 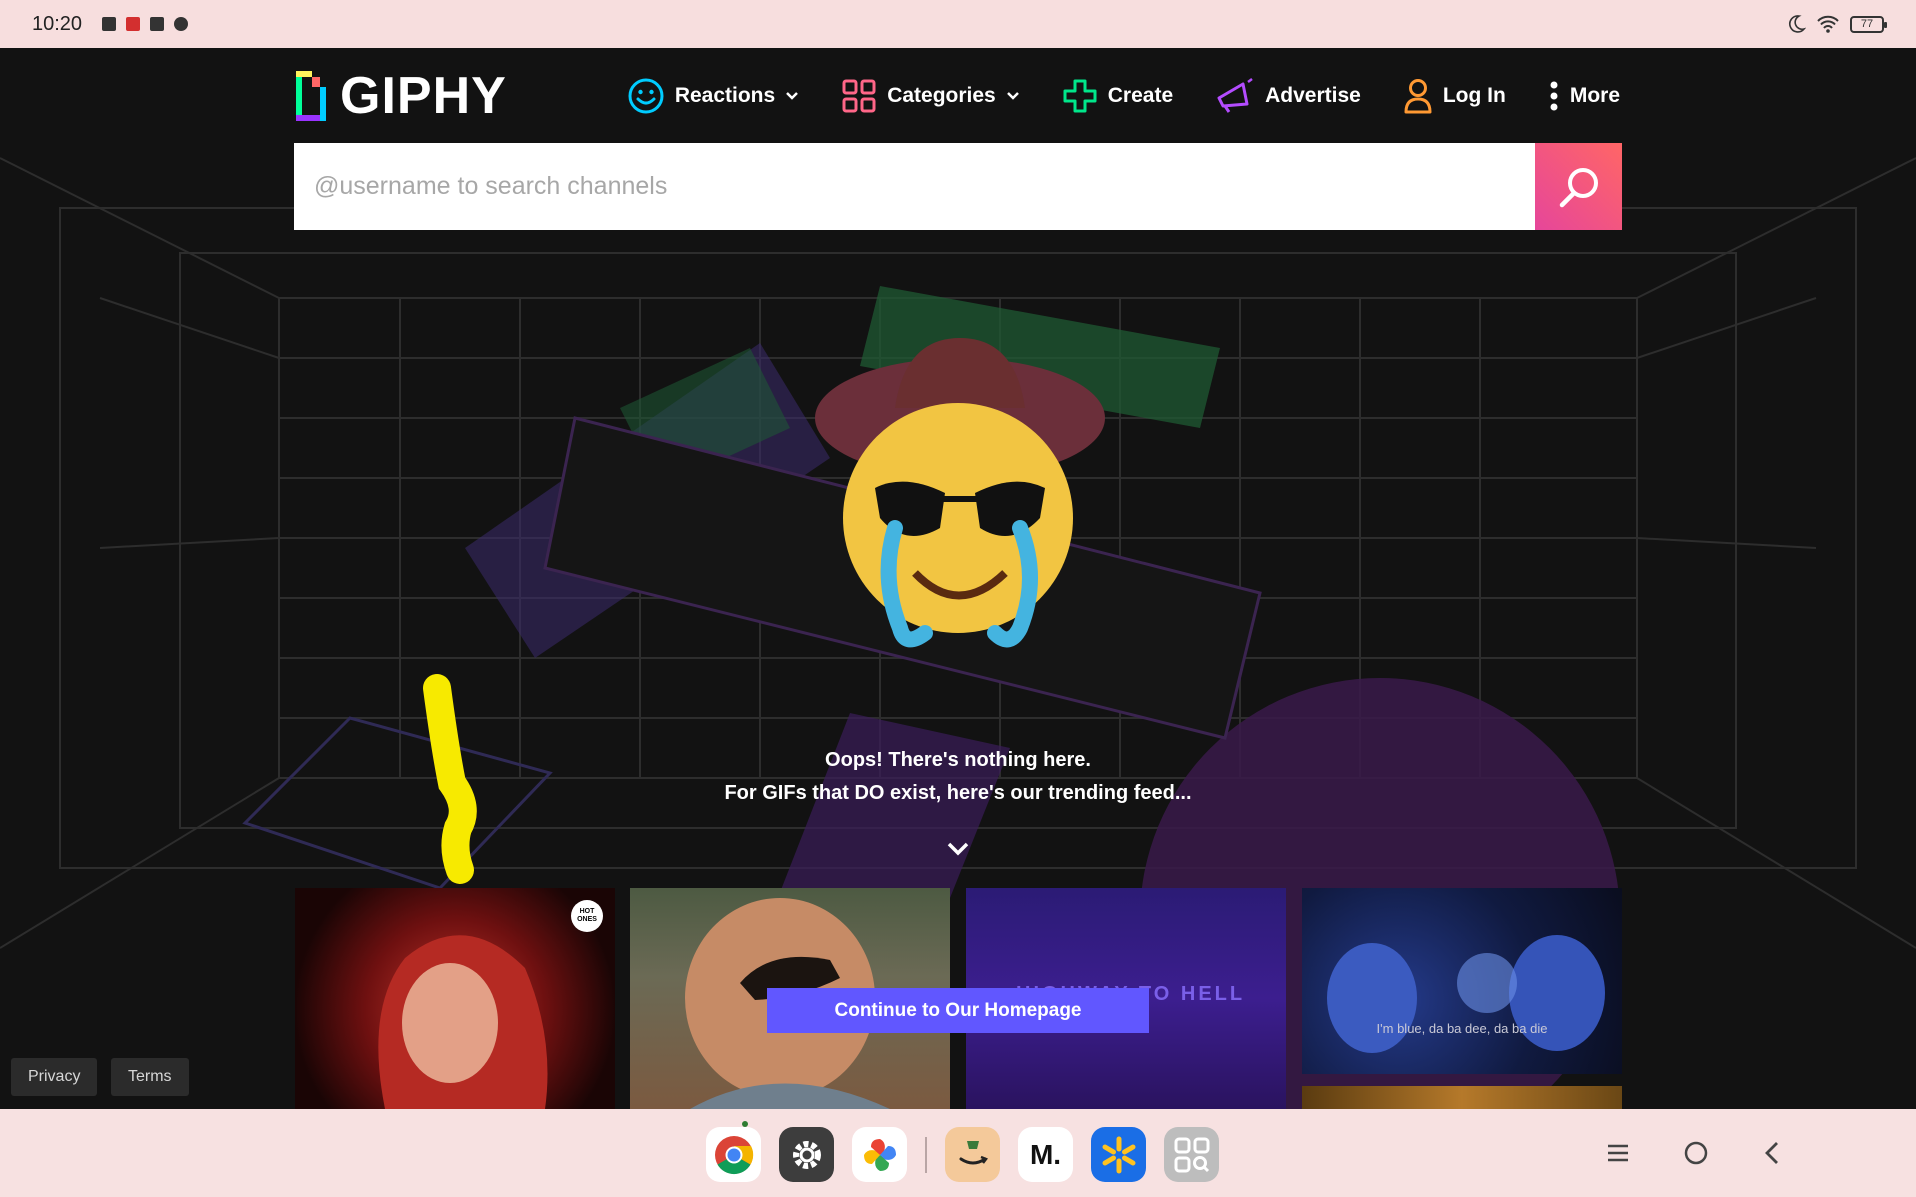 I want to click on trending-gif-1: HOT ONES, so click(x=455, y=998).